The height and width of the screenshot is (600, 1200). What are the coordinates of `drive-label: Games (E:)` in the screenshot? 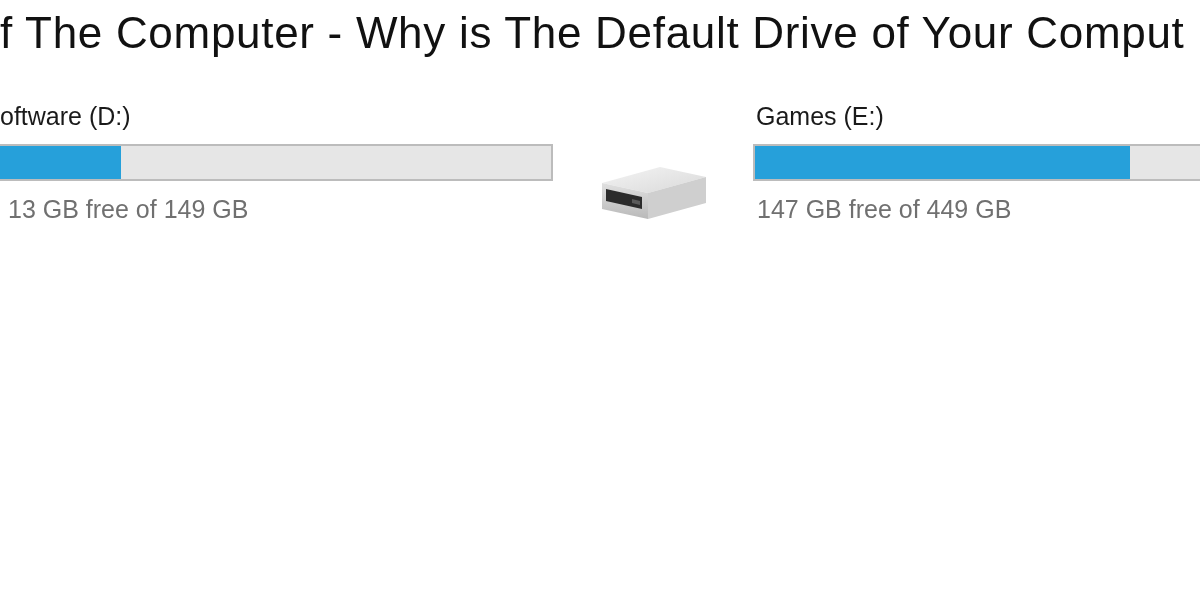 It's located at (820, 116).